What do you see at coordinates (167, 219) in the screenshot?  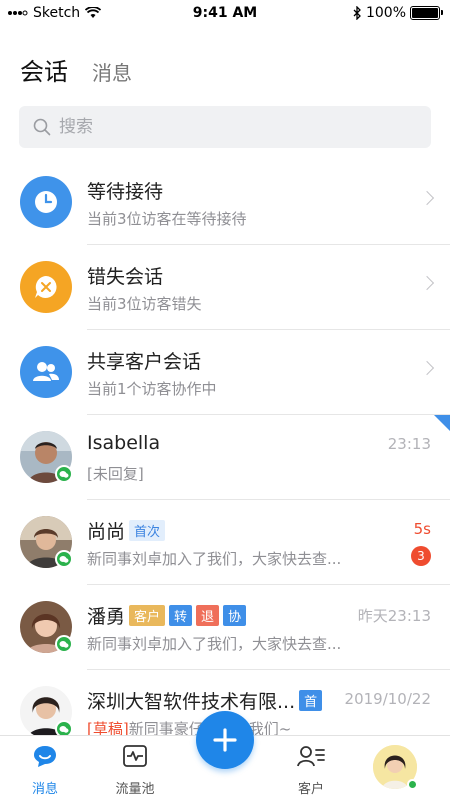 I see `row-subtitle: 当前3位访客在等待接待` at bounding box center [167, 219].